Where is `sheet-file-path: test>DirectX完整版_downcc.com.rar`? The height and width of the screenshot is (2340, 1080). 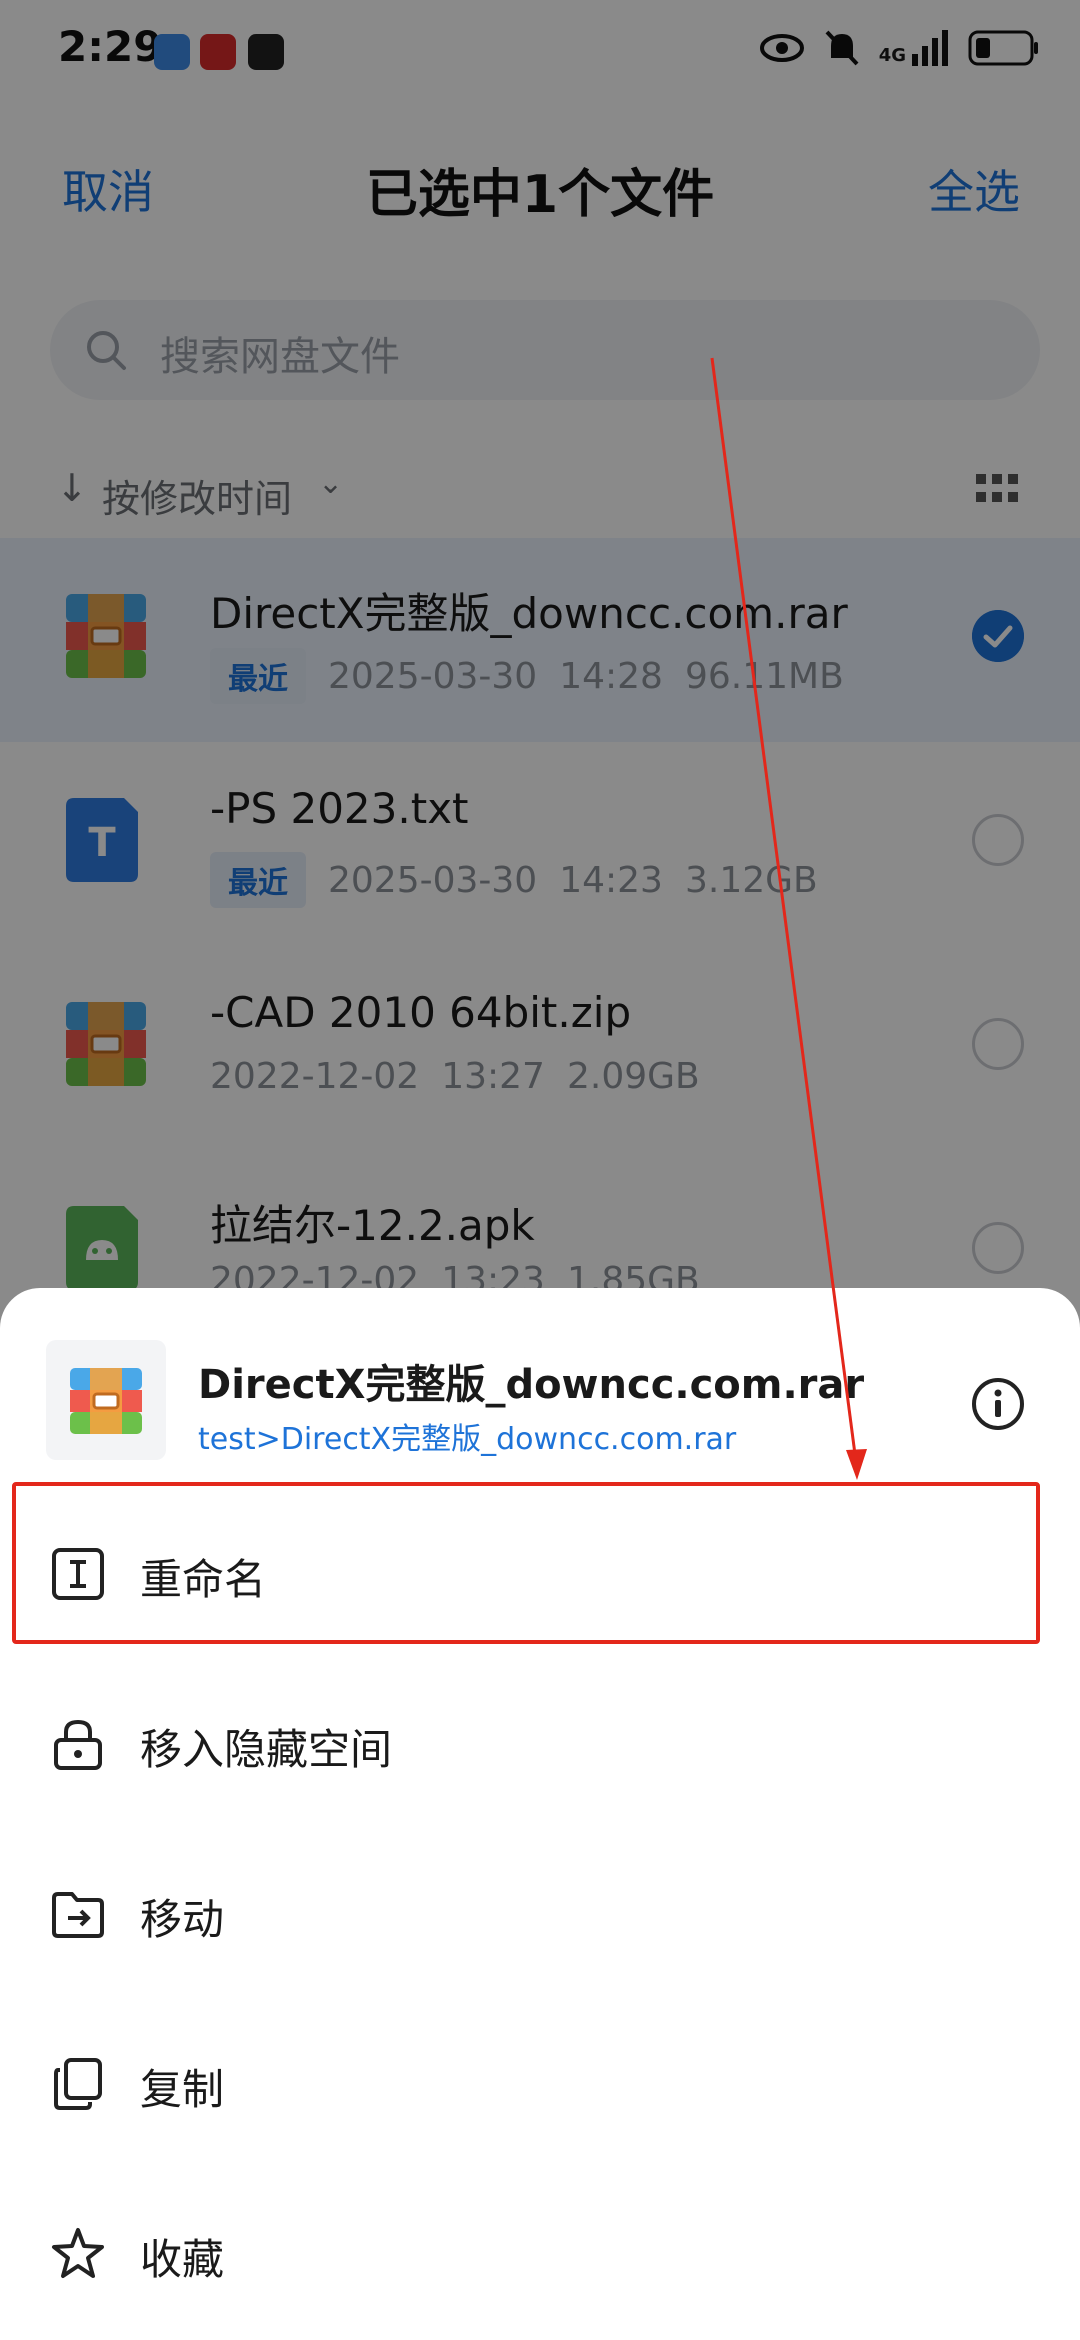
sheet-file-path: test>DirectX完整版_downcc.com.rar is located at coordinates (467, 1436).